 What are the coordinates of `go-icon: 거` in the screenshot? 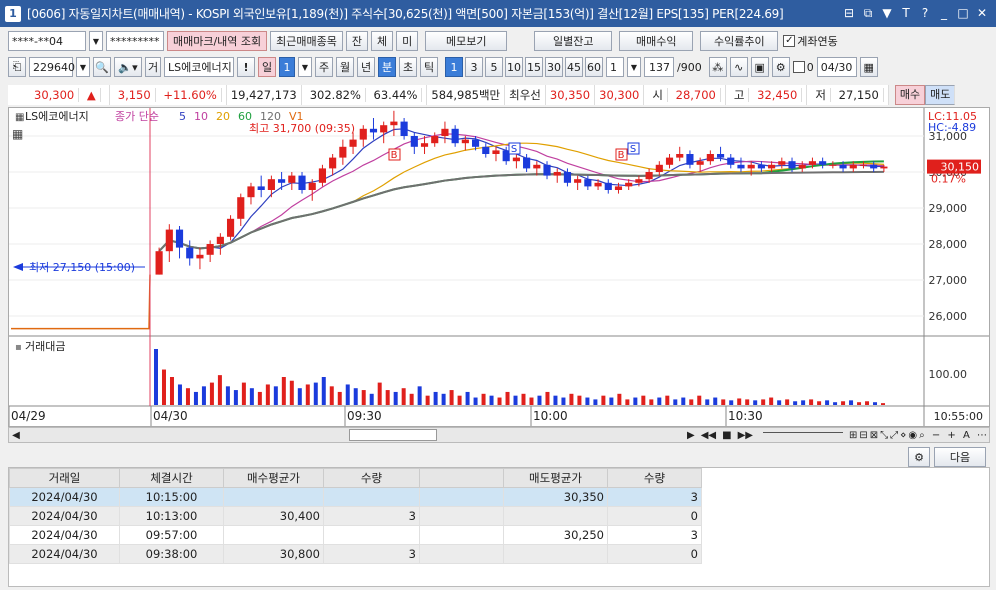 It's located at (153, 67).